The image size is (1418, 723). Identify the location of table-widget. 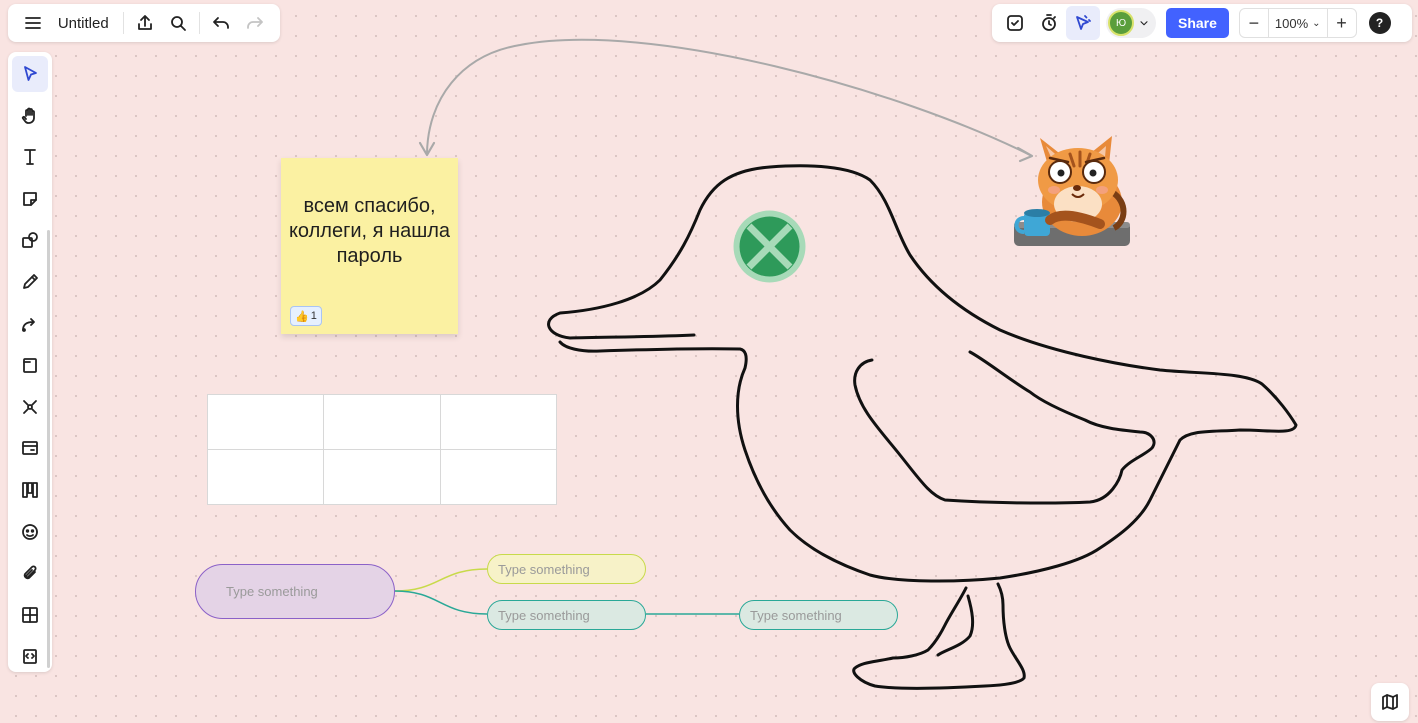
(382, 449).